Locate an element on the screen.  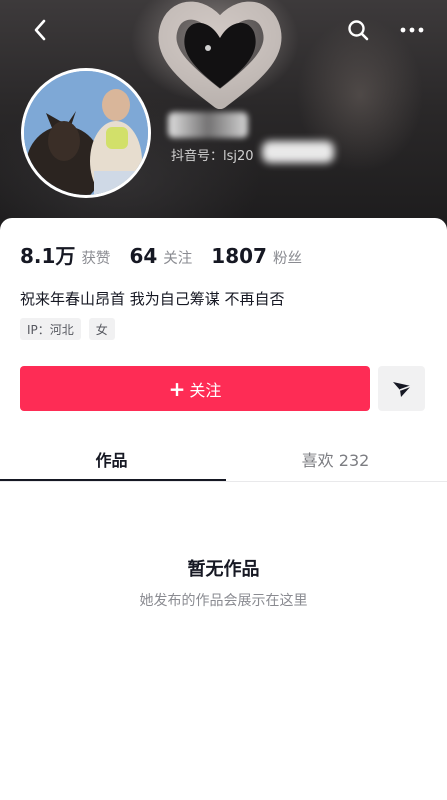
stat-following-value: 64 is located at coordinates (143, 256).